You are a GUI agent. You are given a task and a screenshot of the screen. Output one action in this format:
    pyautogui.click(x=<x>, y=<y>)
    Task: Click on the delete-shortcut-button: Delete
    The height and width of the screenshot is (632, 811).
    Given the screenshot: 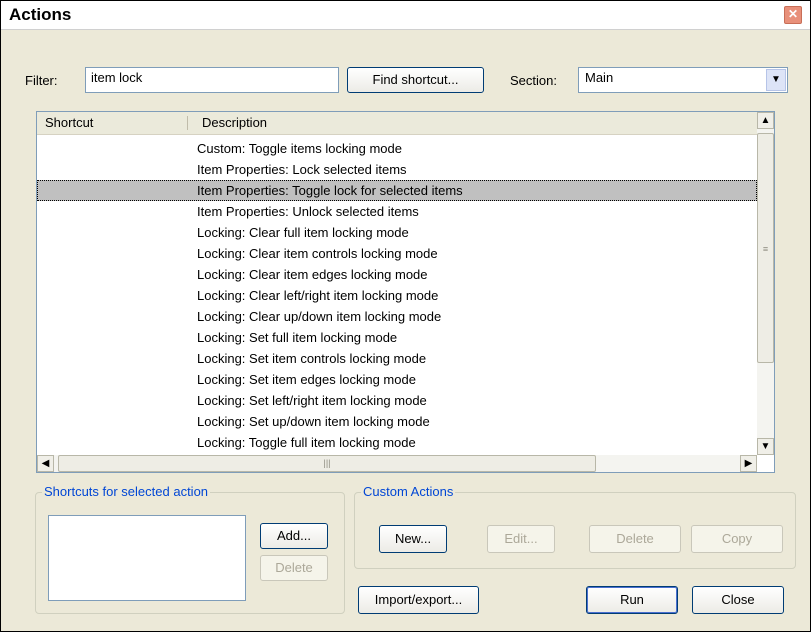 What is the action you would take?
    pyautogui.click(x=294, y=568)
    